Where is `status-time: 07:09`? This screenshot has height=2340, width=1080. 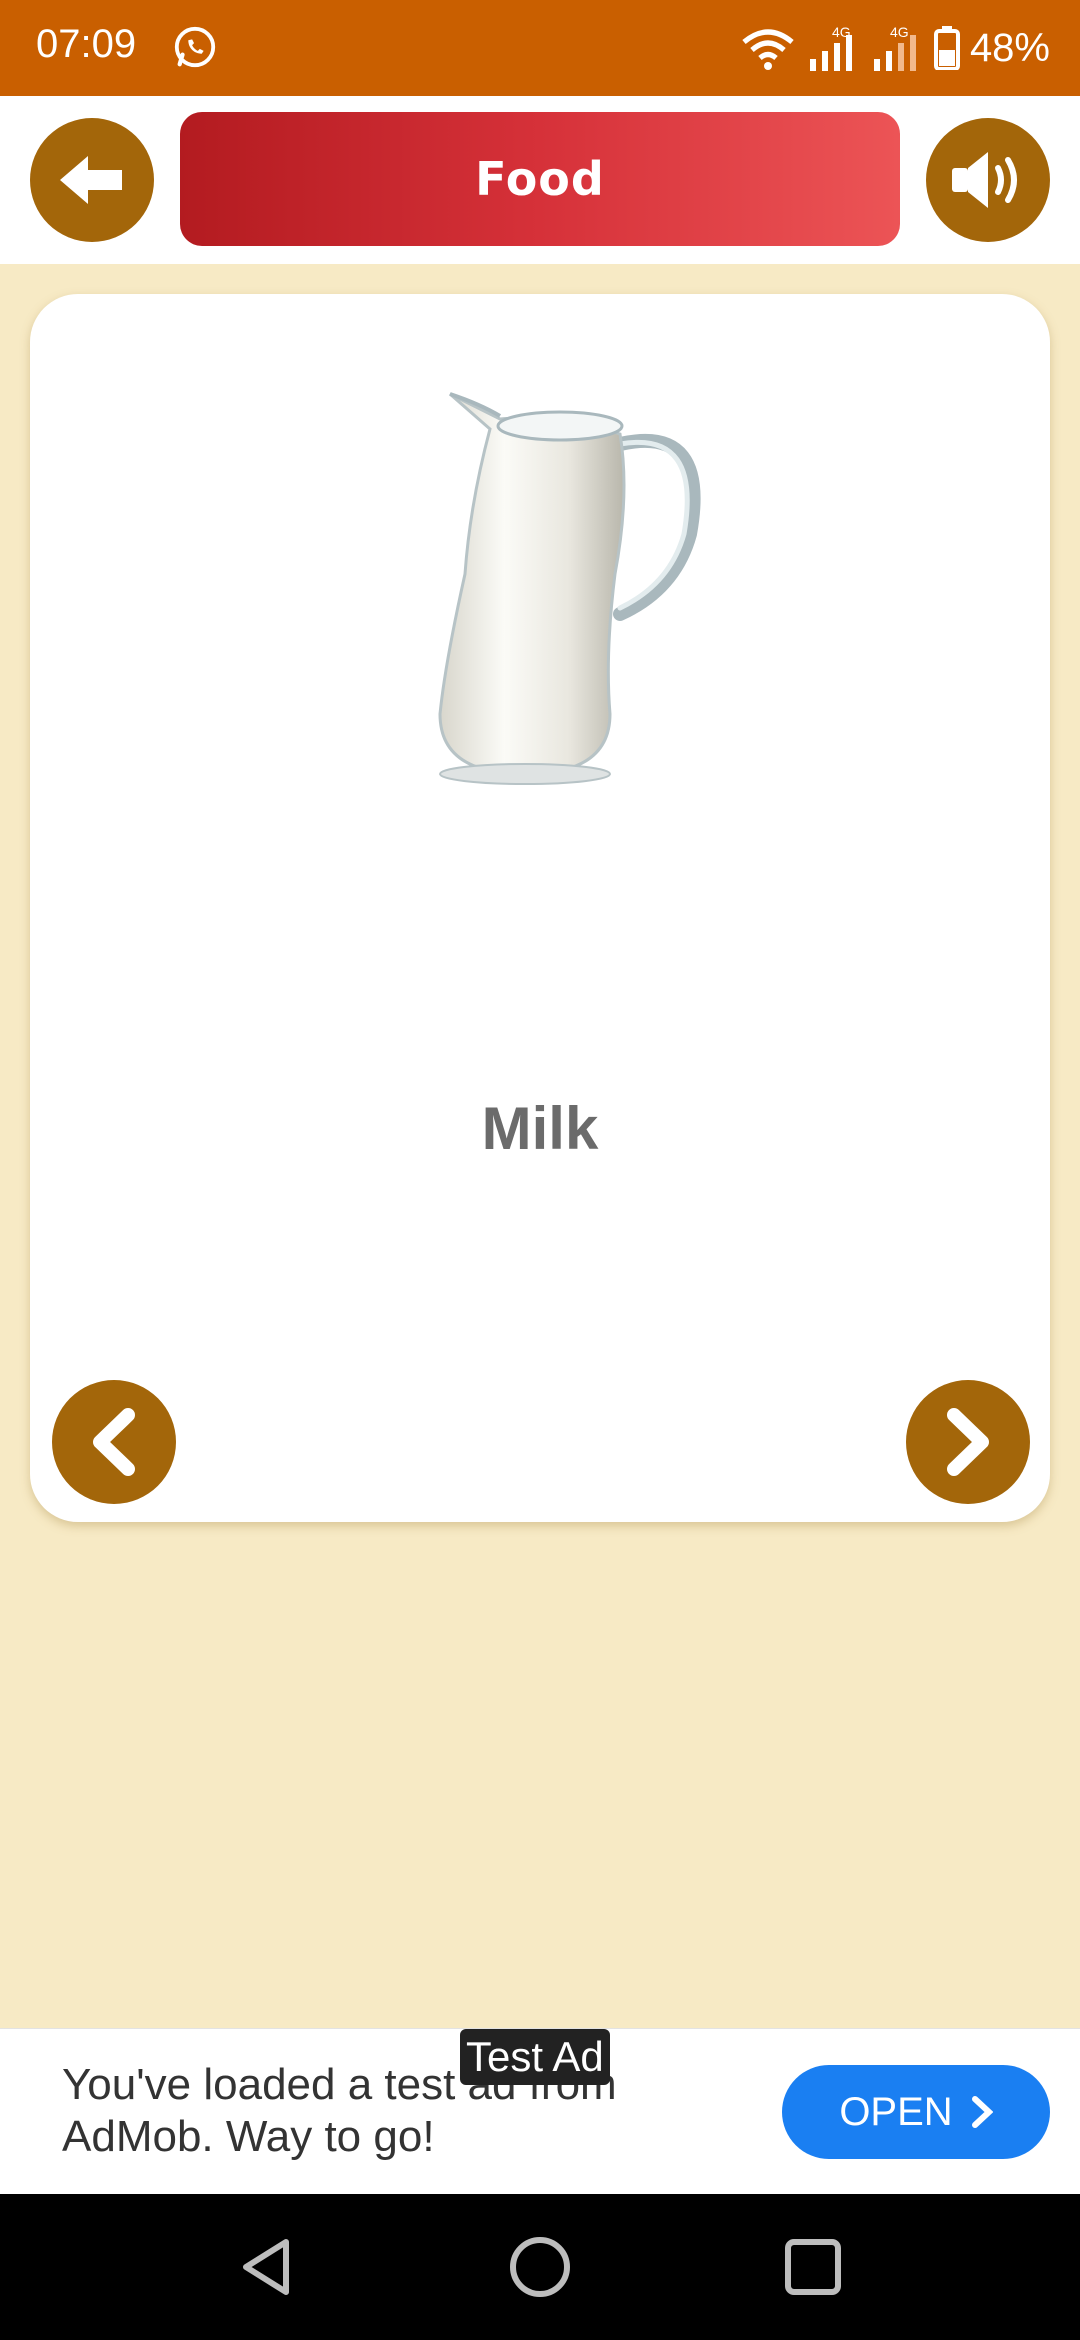
status-time: 07:09 is located at coordinates (86, 44).